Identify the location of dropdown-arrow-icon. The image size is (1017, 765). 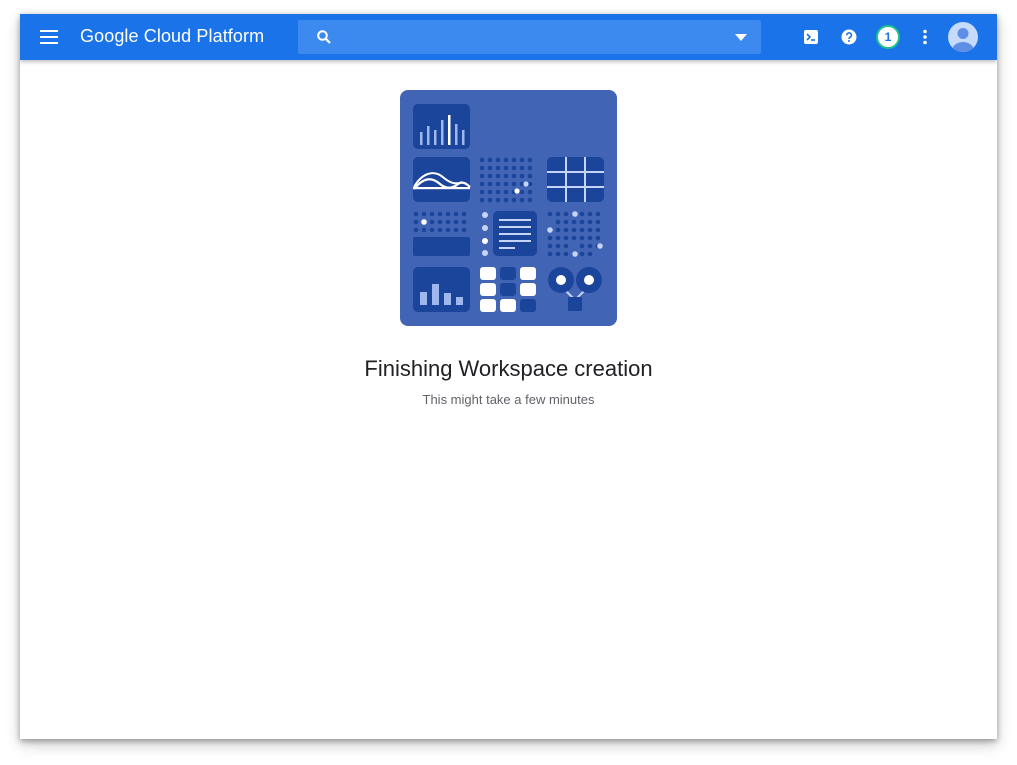
(741, 38).